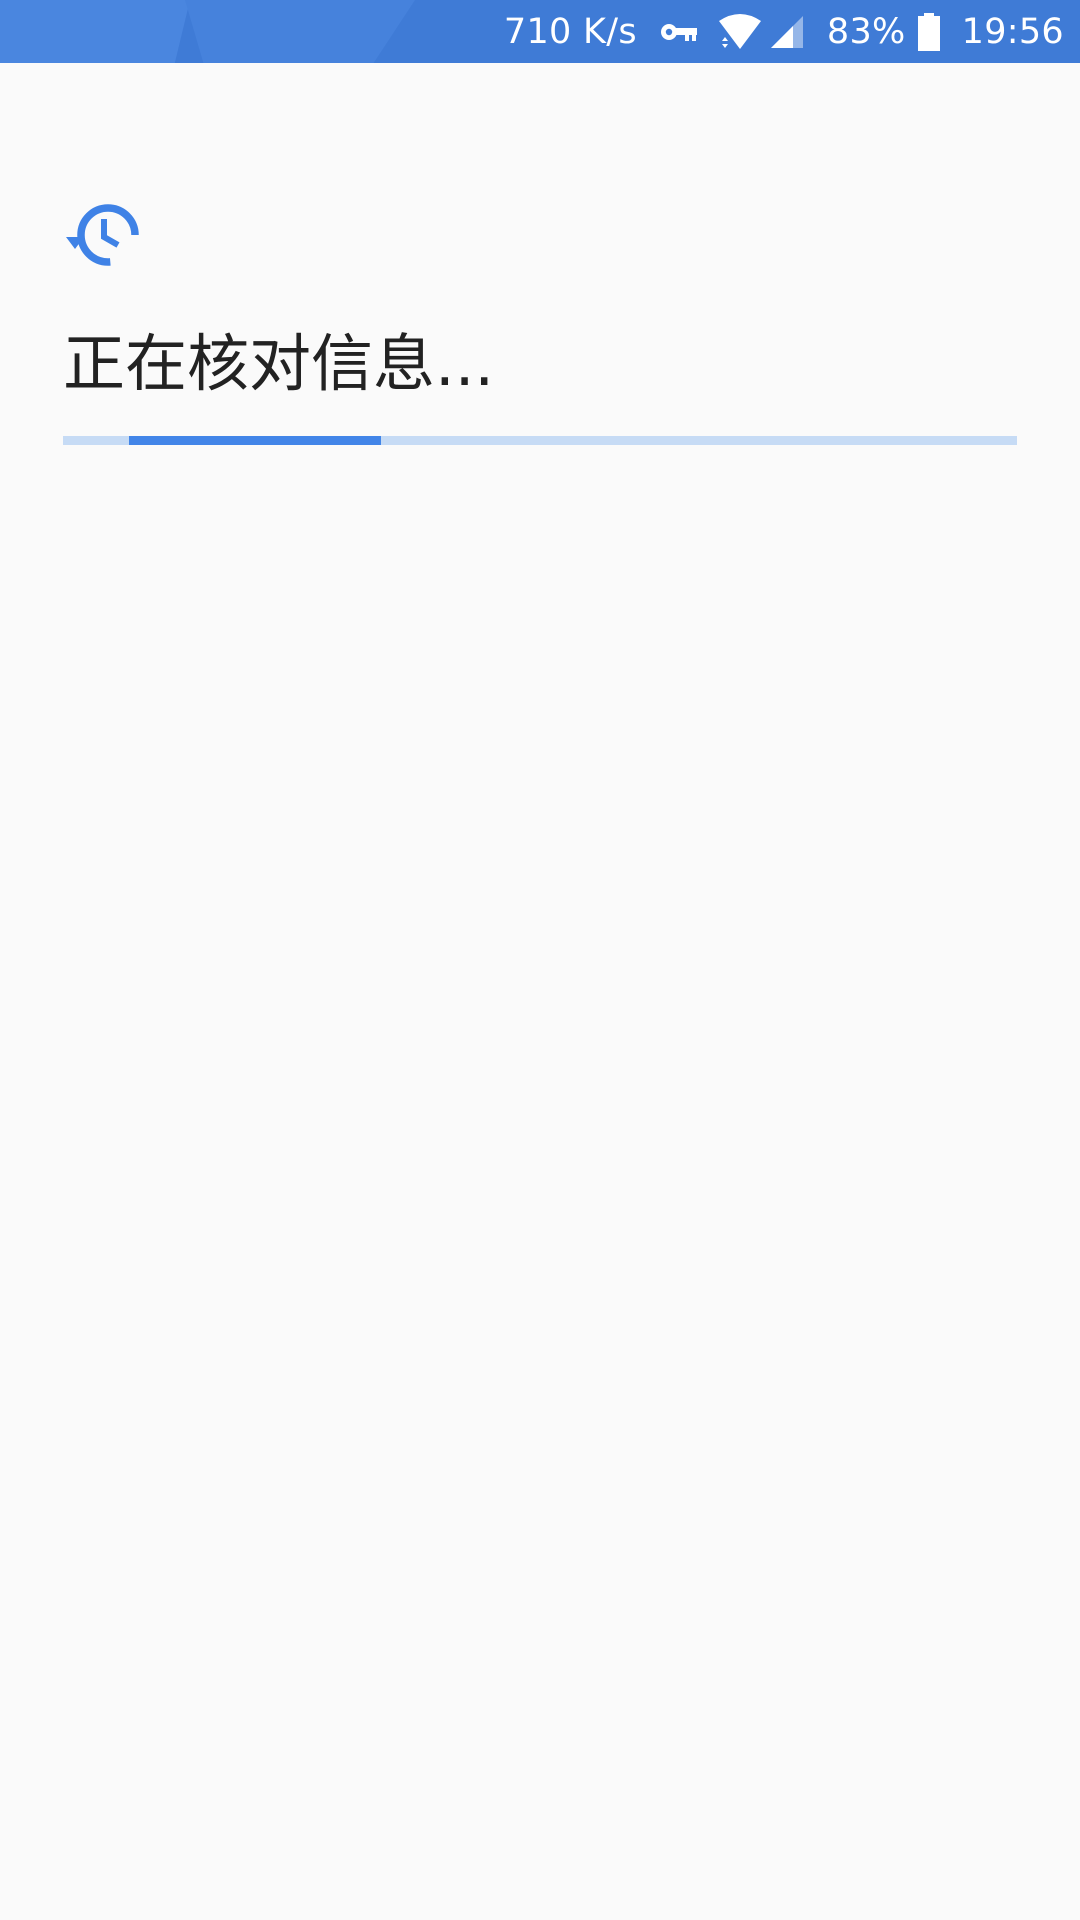 Image resolution: width=1080 pixels, height=1920 pixels. What do you see at coordinates (1012, 31) in the screenshot?
I see `clock: 19:56` at bounding box center [1012, 31].